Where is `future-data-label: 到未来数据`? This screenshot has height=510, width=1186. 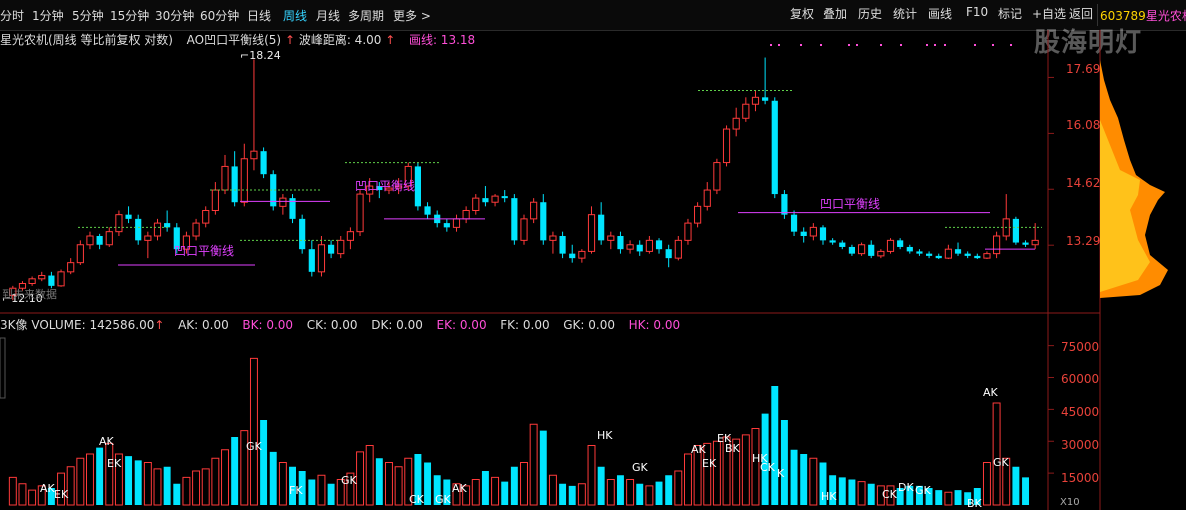 future-data-label: 到未来数据 is located at coordinates (29, 294).